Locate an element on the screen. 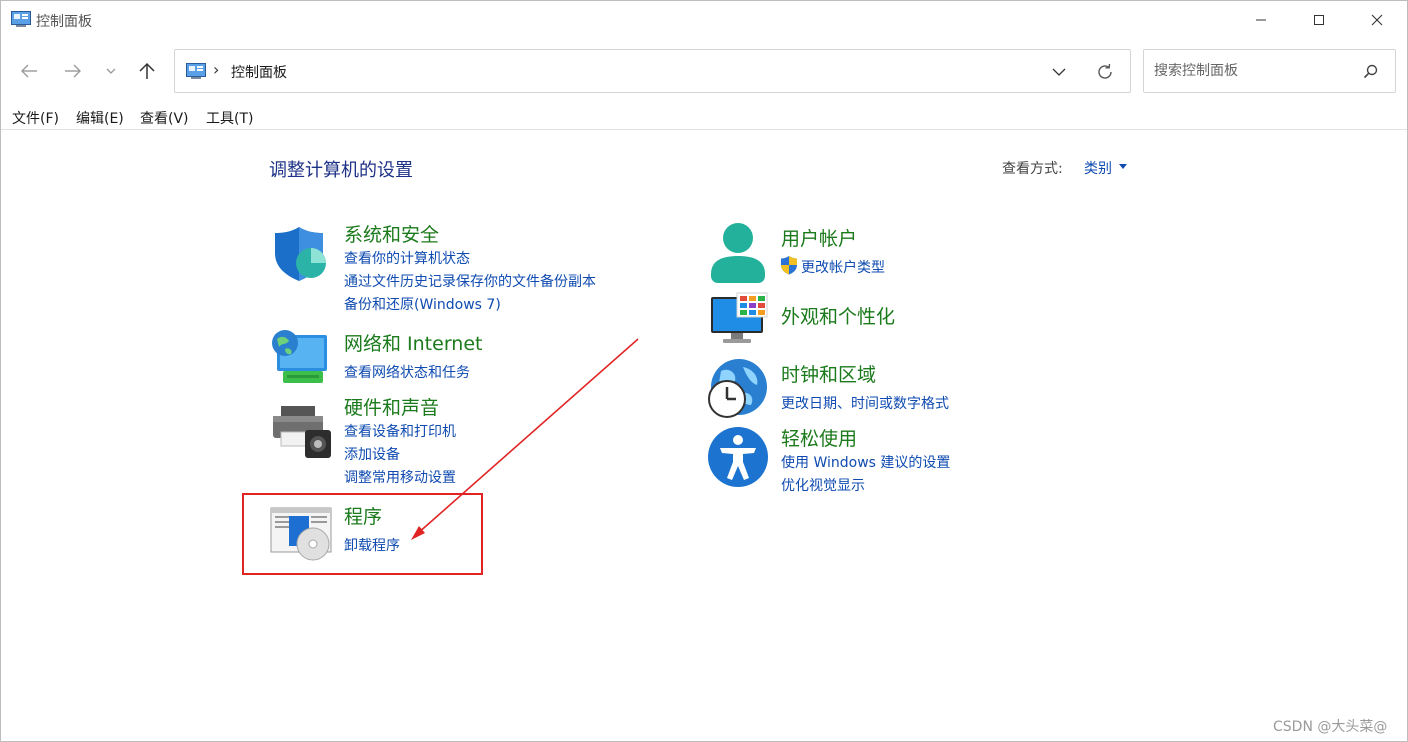  category-user-accounts: 用户帐户 is located at coordinates (819, 237).